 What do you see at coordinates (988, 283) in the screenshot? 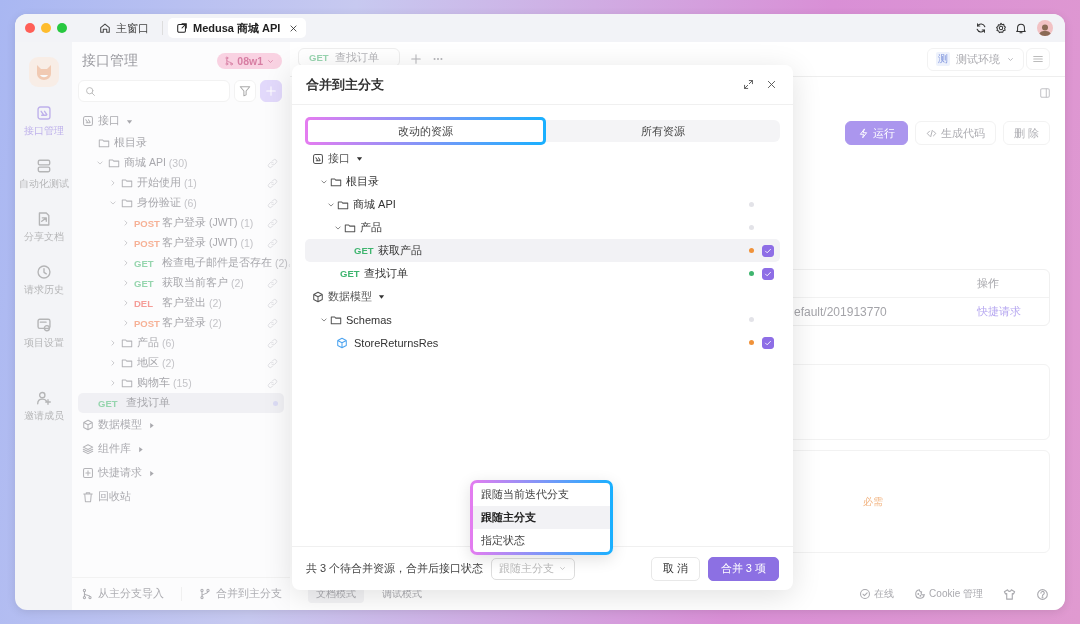
I see `column-header: 操作` at bounding box center [988, 283].